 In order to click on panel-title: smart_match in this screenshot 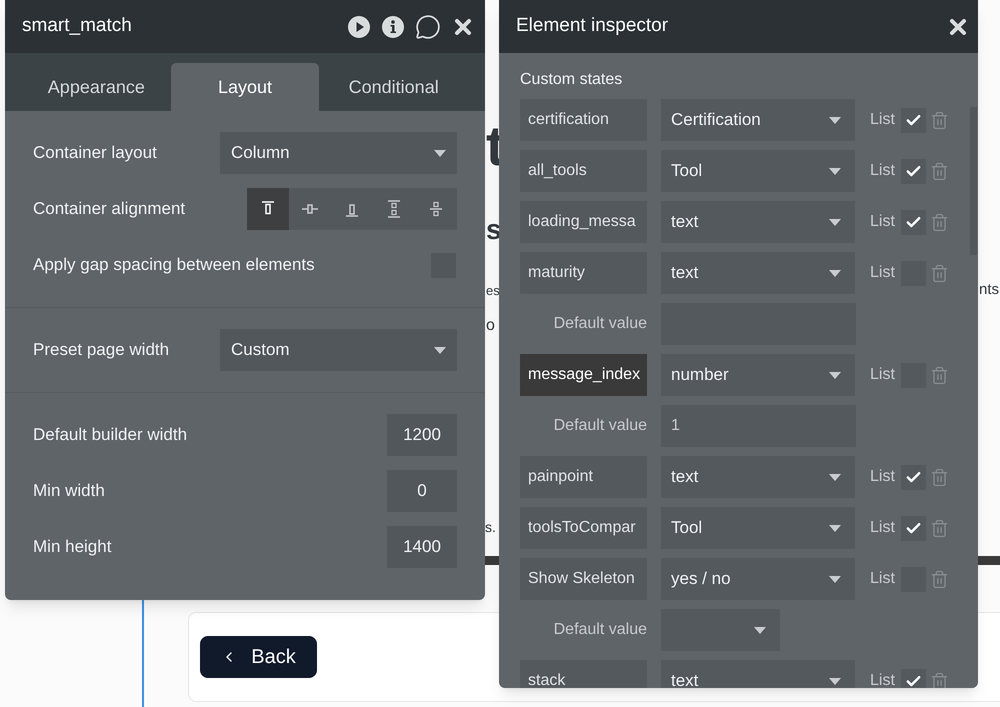, I will do `click(77, 26)`.